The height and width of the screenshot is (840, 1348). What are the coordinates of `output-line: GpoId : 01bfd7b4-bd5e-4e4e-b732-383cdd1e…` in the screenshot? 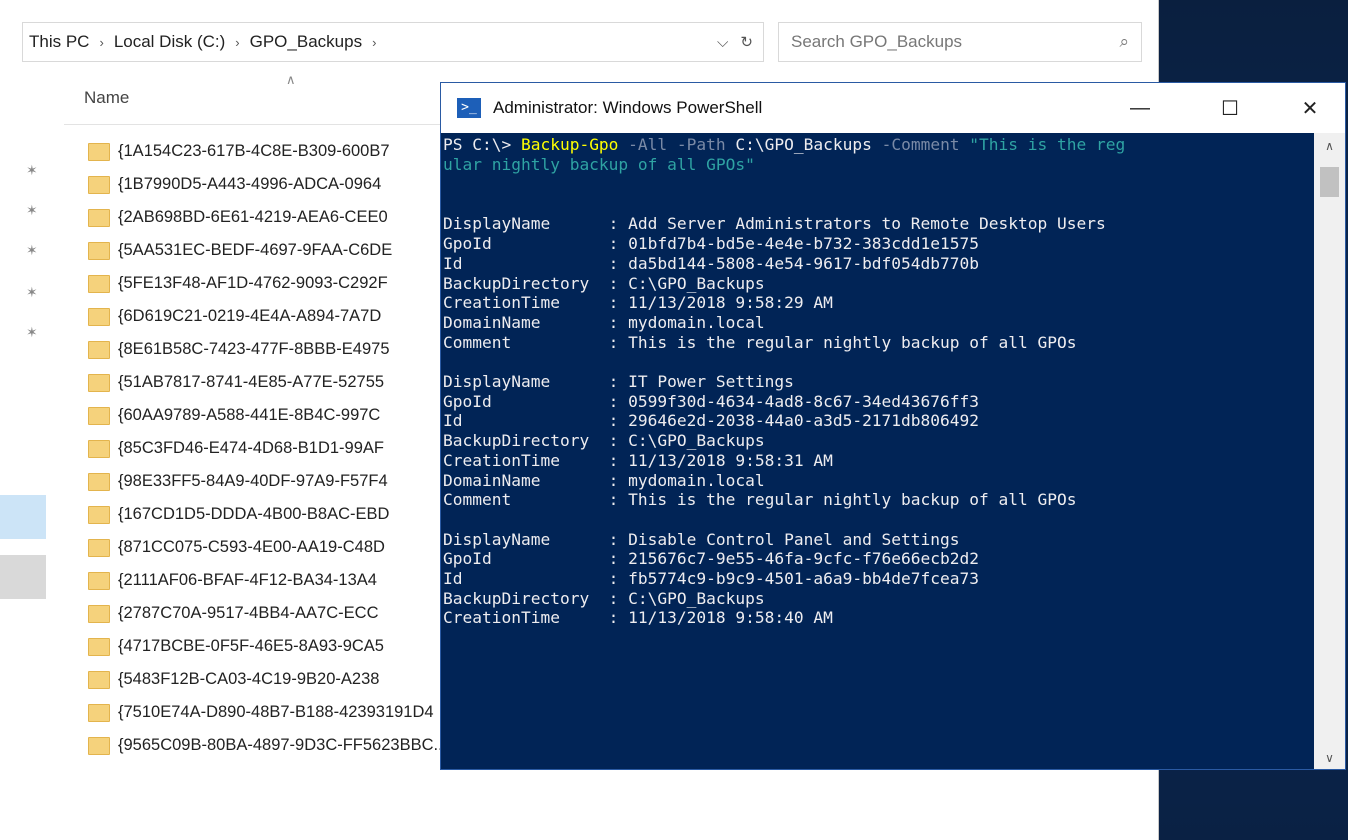 It's located at (711, 244).